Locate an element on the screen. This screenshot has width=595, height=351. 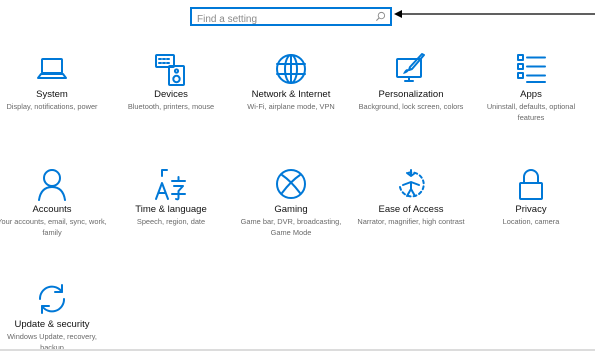
keyboard-speaker-icon is located at coordinates (170, 70).